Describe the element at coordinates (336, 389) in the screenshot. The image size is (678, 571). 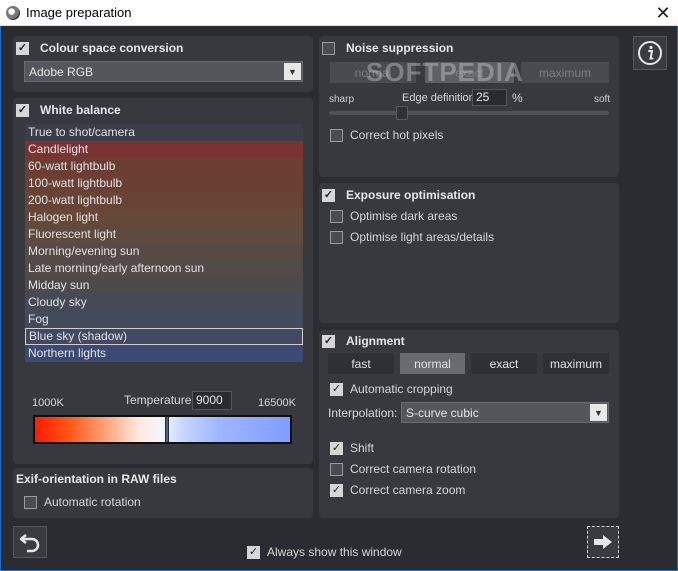
I see `auto-crop-checkbox: ✓` at that location.